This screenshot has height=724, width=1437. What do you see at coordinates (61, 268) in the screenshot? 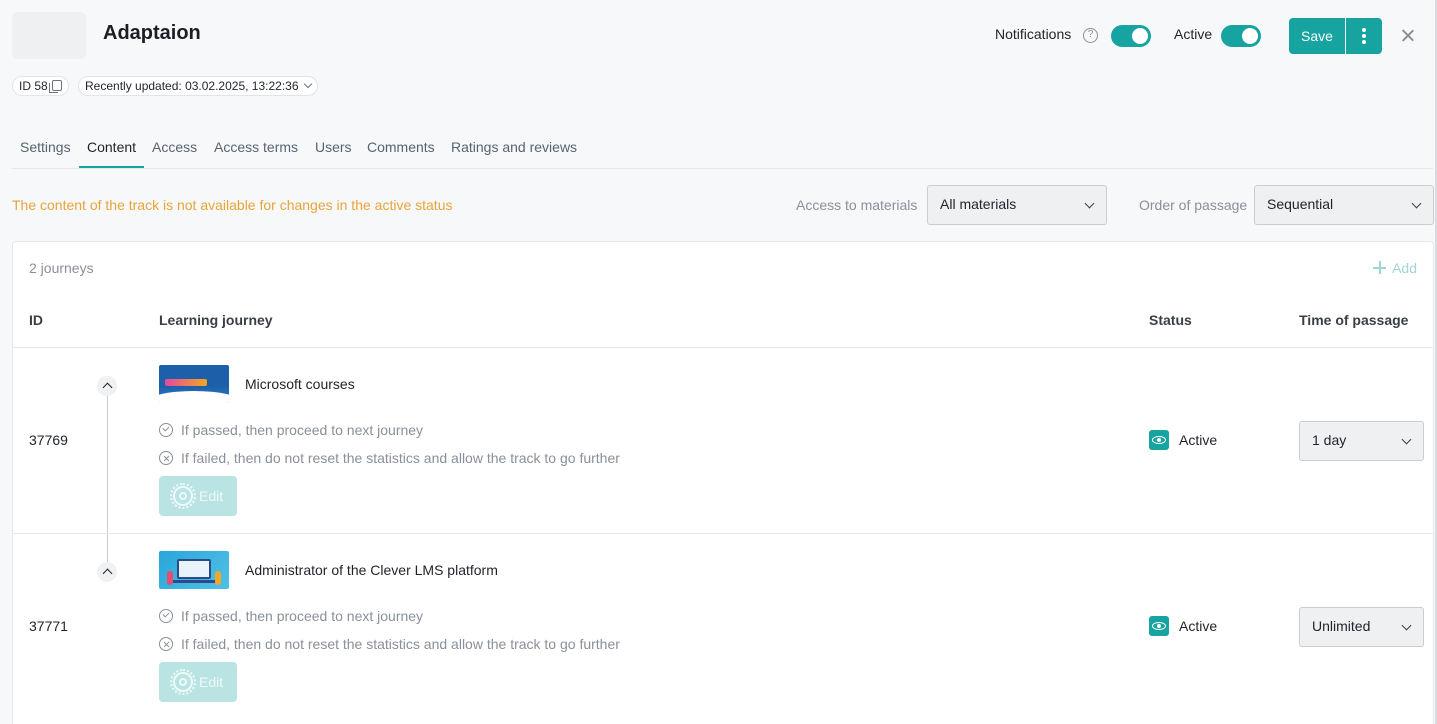
I see `journeys-count: 2 journeys` at bounding box center [61, 268].